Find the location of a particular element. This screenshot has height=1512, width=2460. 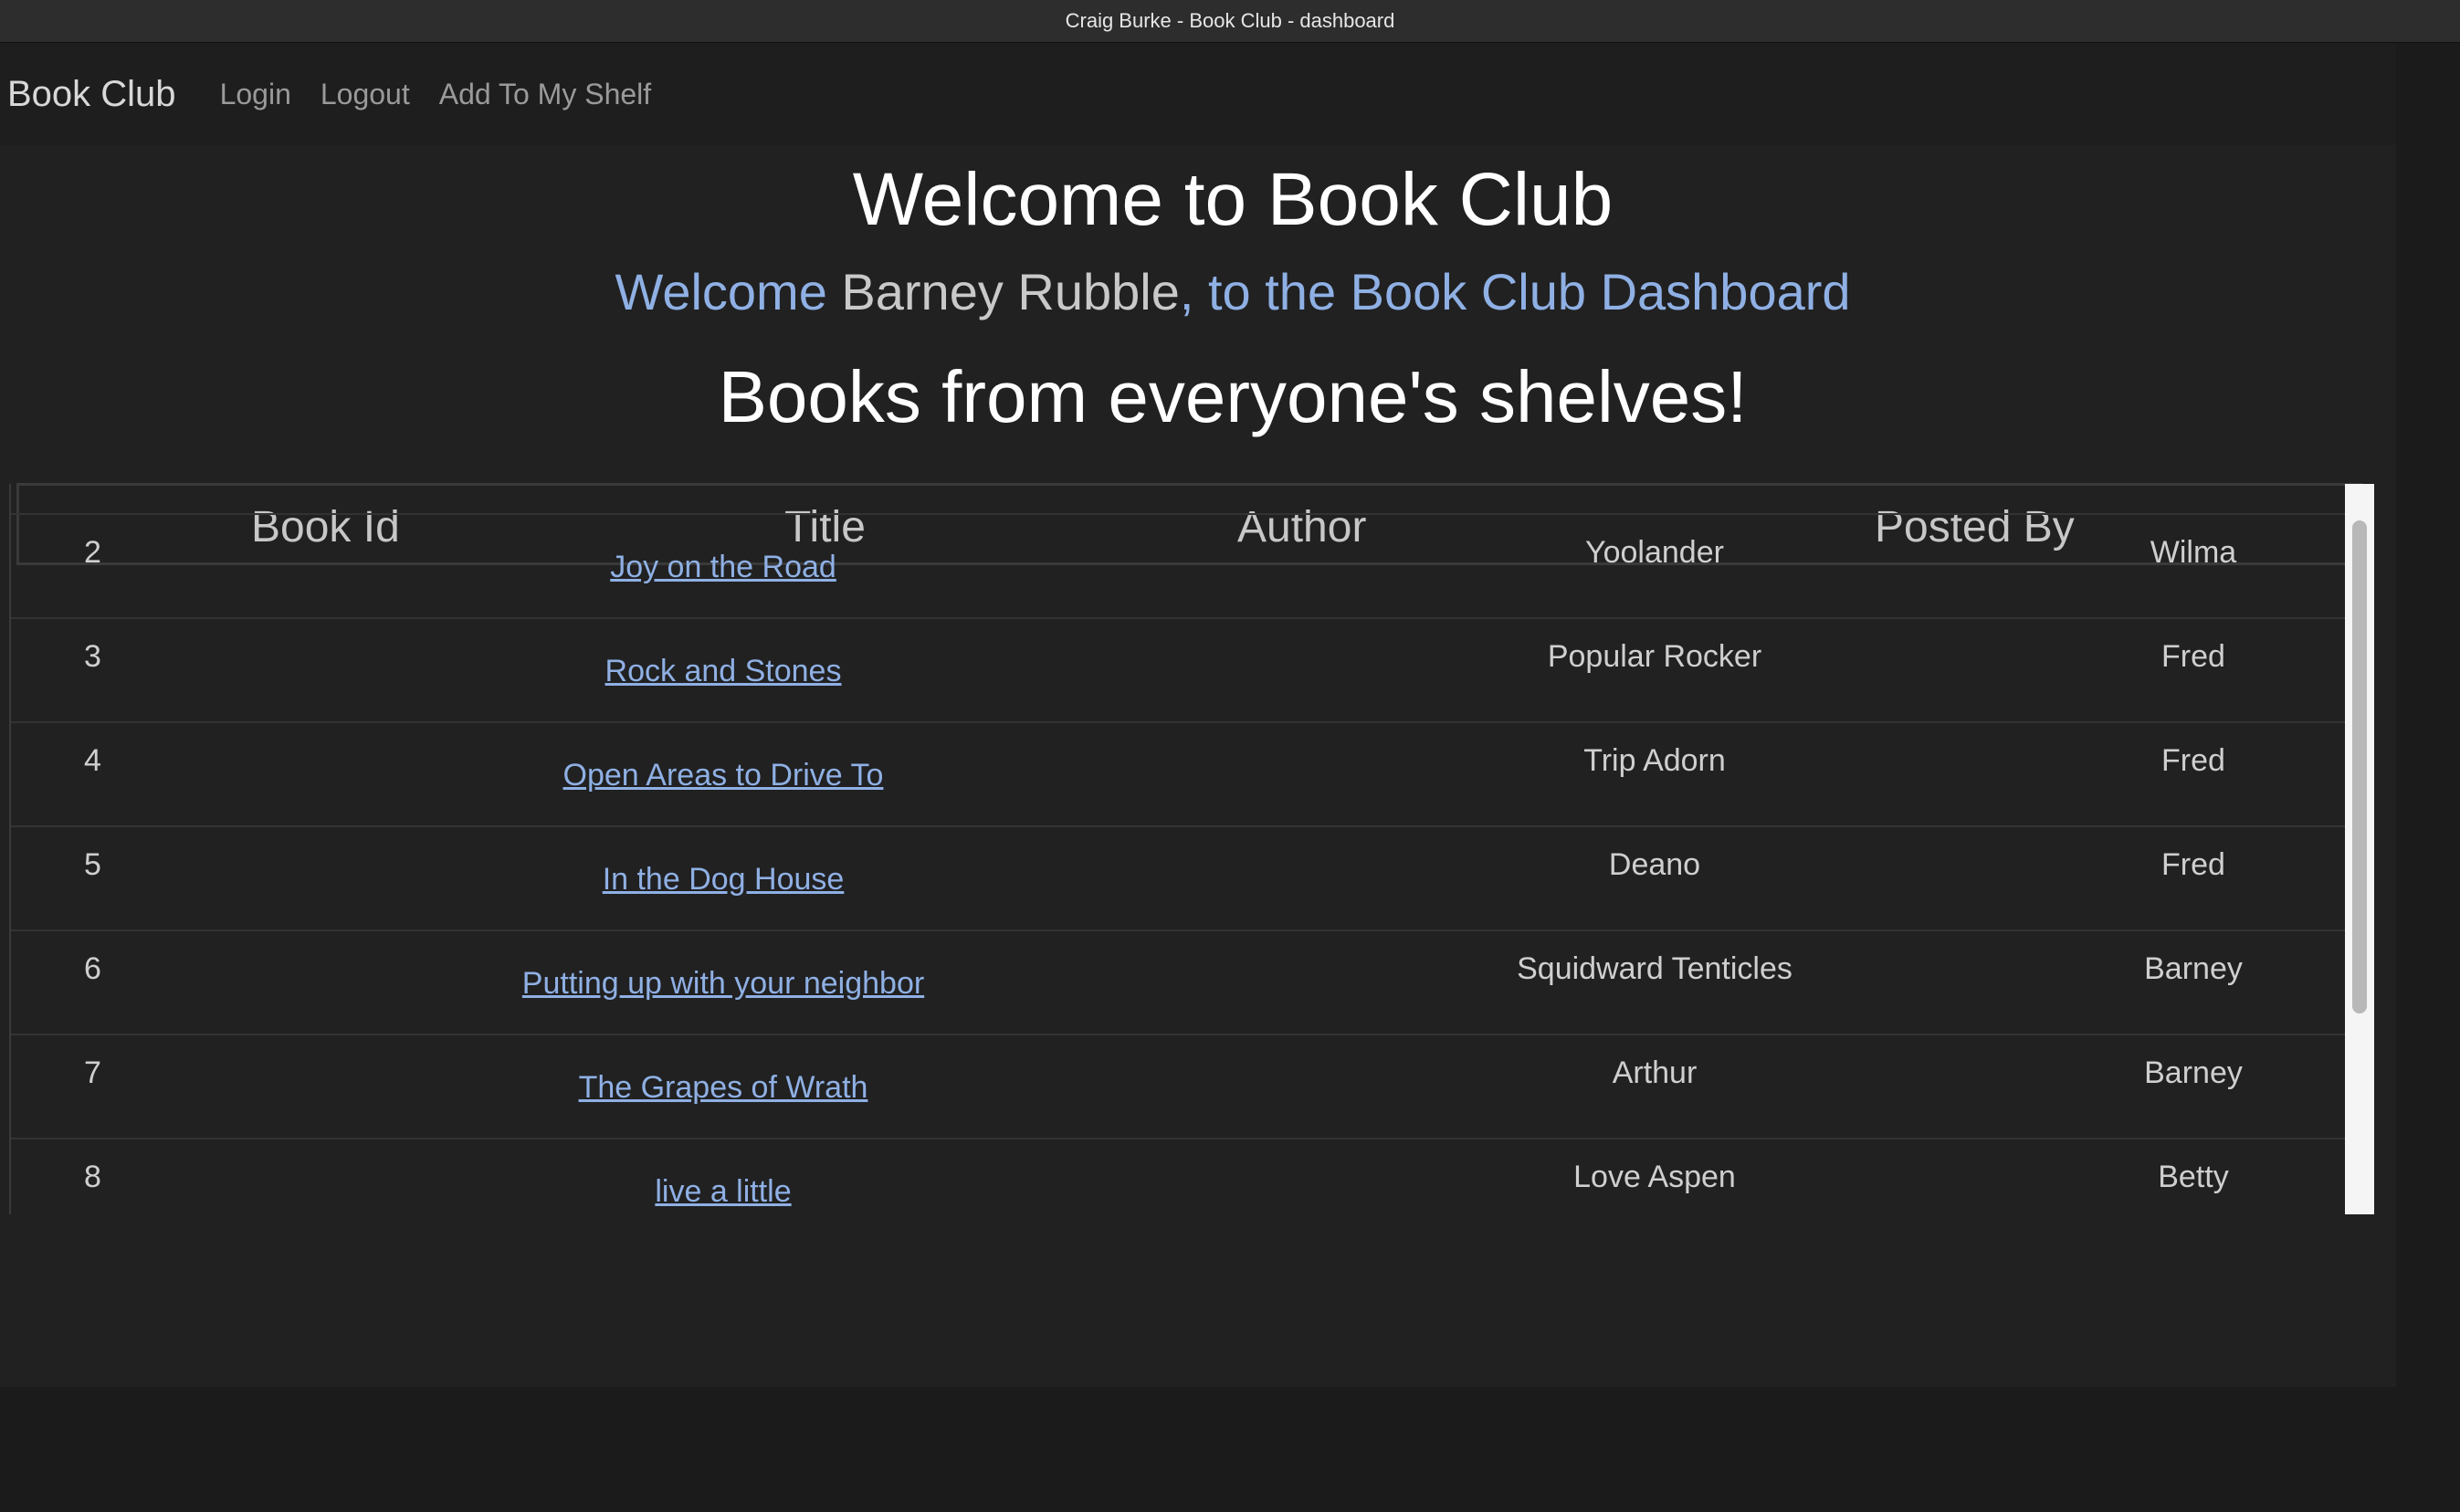

book-title-link: Joy on the Road is located at coordinates (723, 568).